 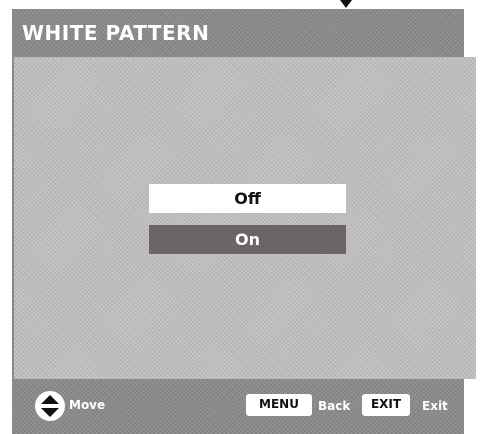 I want to click on option-on: On, so click(x=247, y=239).